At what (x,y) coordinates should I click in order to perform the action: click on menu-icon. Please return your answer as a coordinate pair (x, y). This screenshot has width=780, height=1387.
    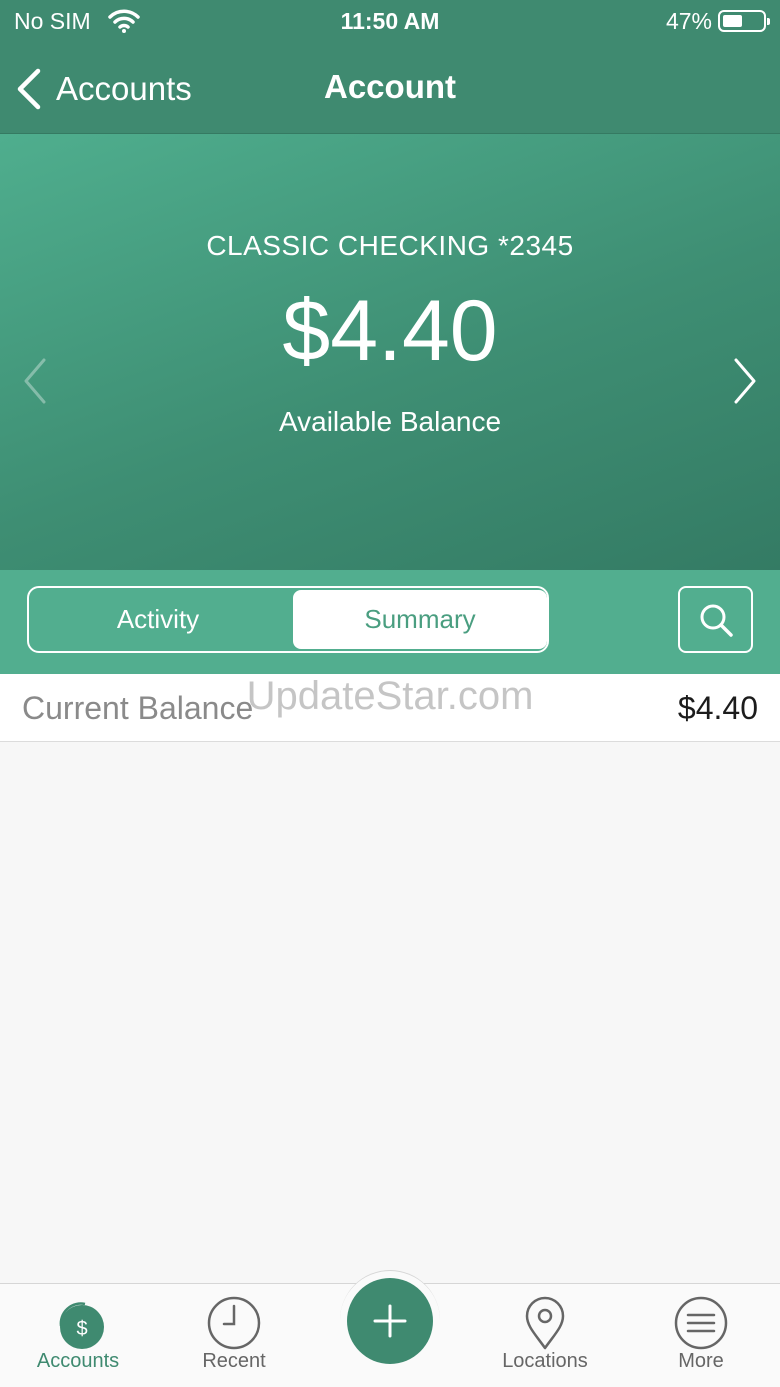
    Looking at the image, I should click on (701, 1323).